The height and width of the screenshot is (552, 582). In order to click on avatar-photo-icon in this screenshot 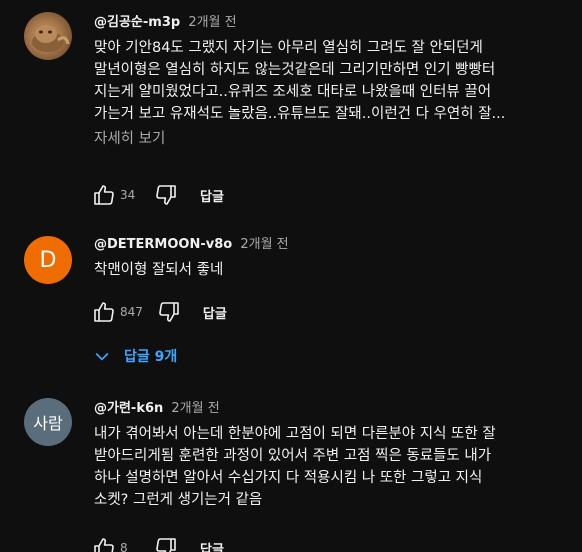, I will do `click(51, 38)`.